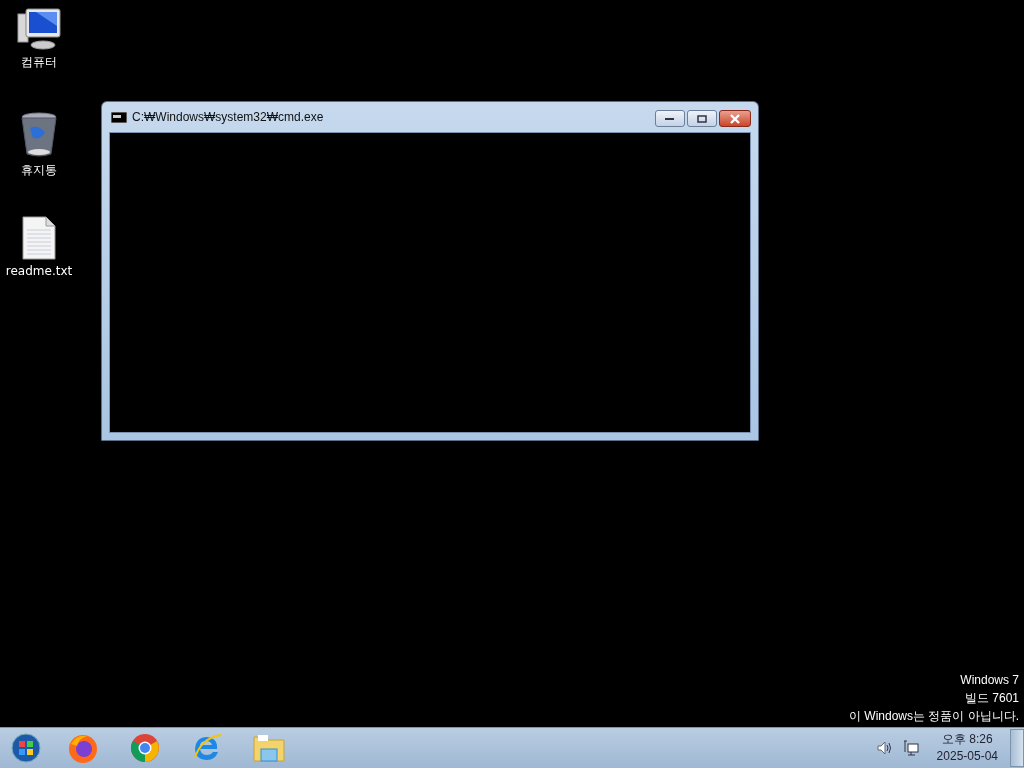  I want to click on network-icon, so click(910, 748).